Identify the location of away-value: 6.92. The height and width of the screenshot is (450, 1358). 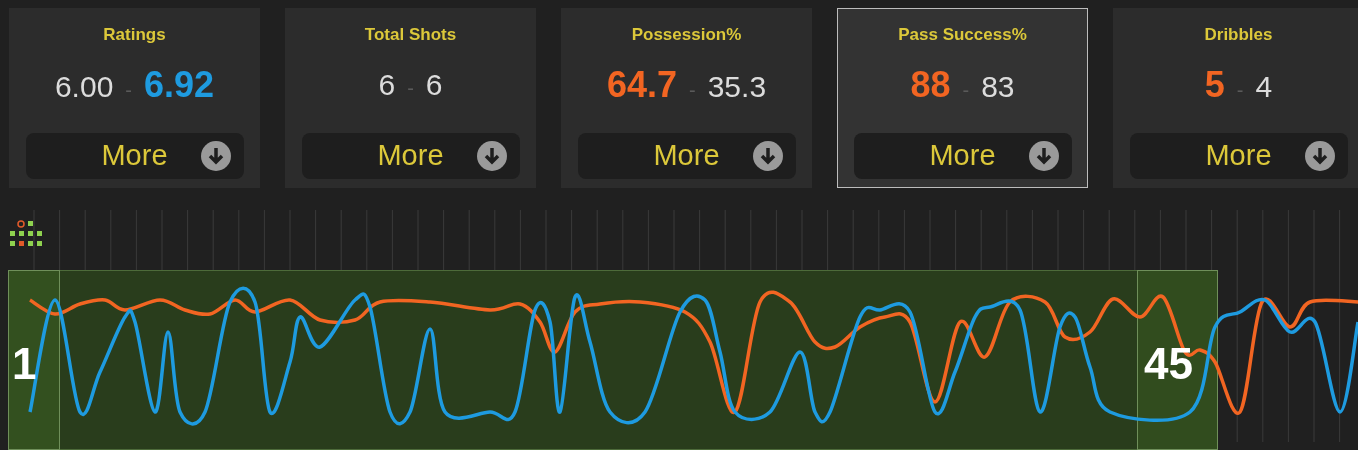
(179, 85).